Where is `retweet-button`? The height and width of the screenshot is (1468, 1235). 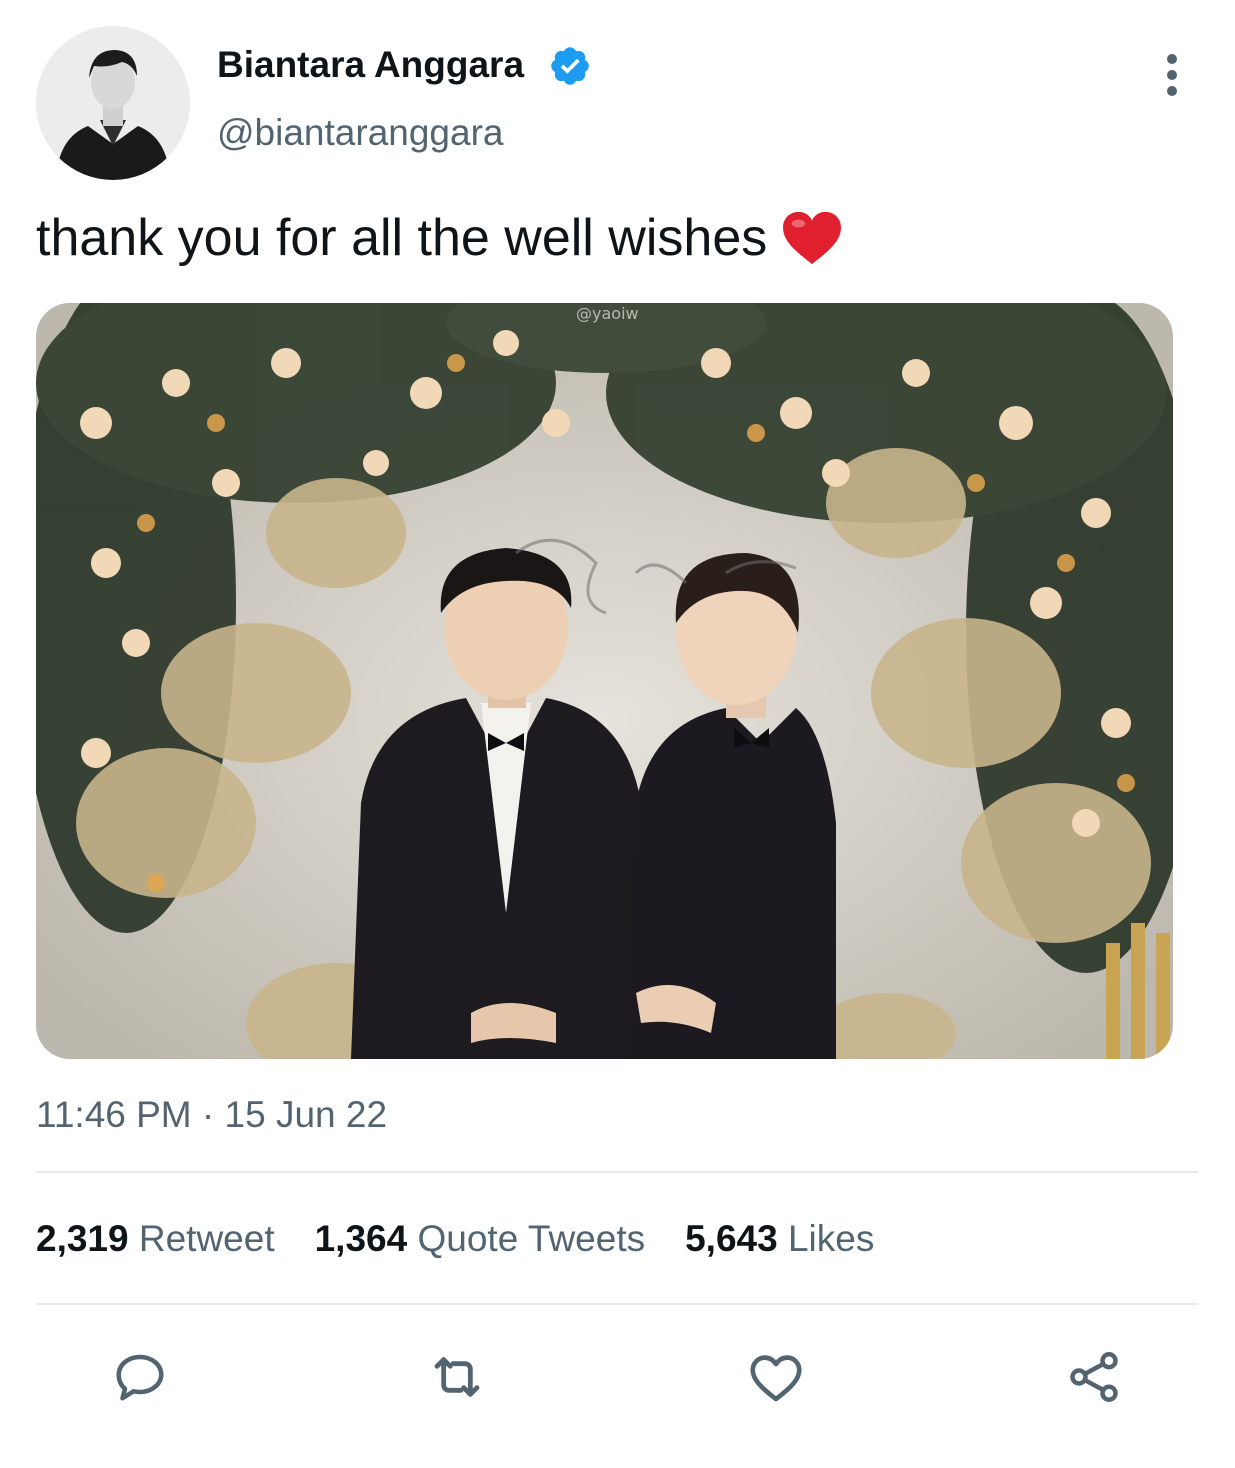
retweet-button is located at coordinates (457, 1377).